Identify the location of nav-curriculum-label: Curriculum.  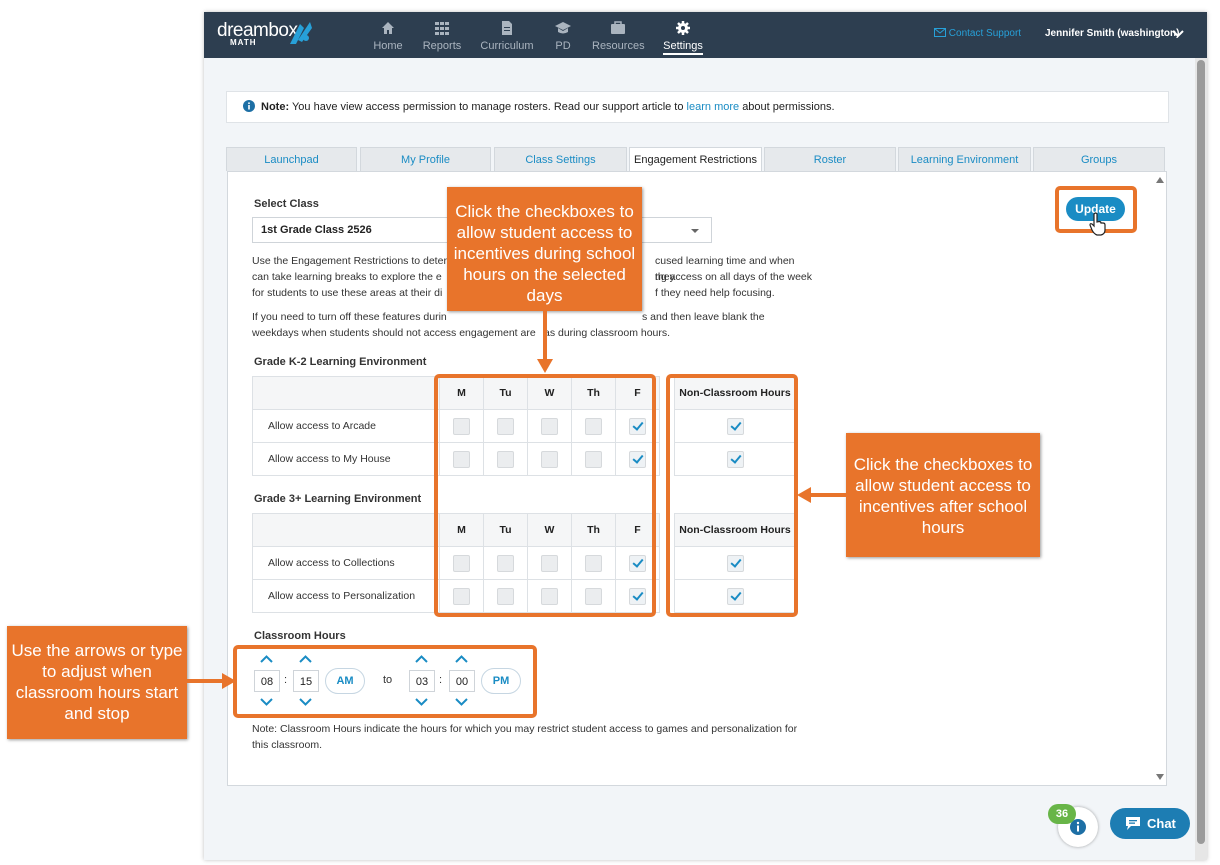
(507, 46).